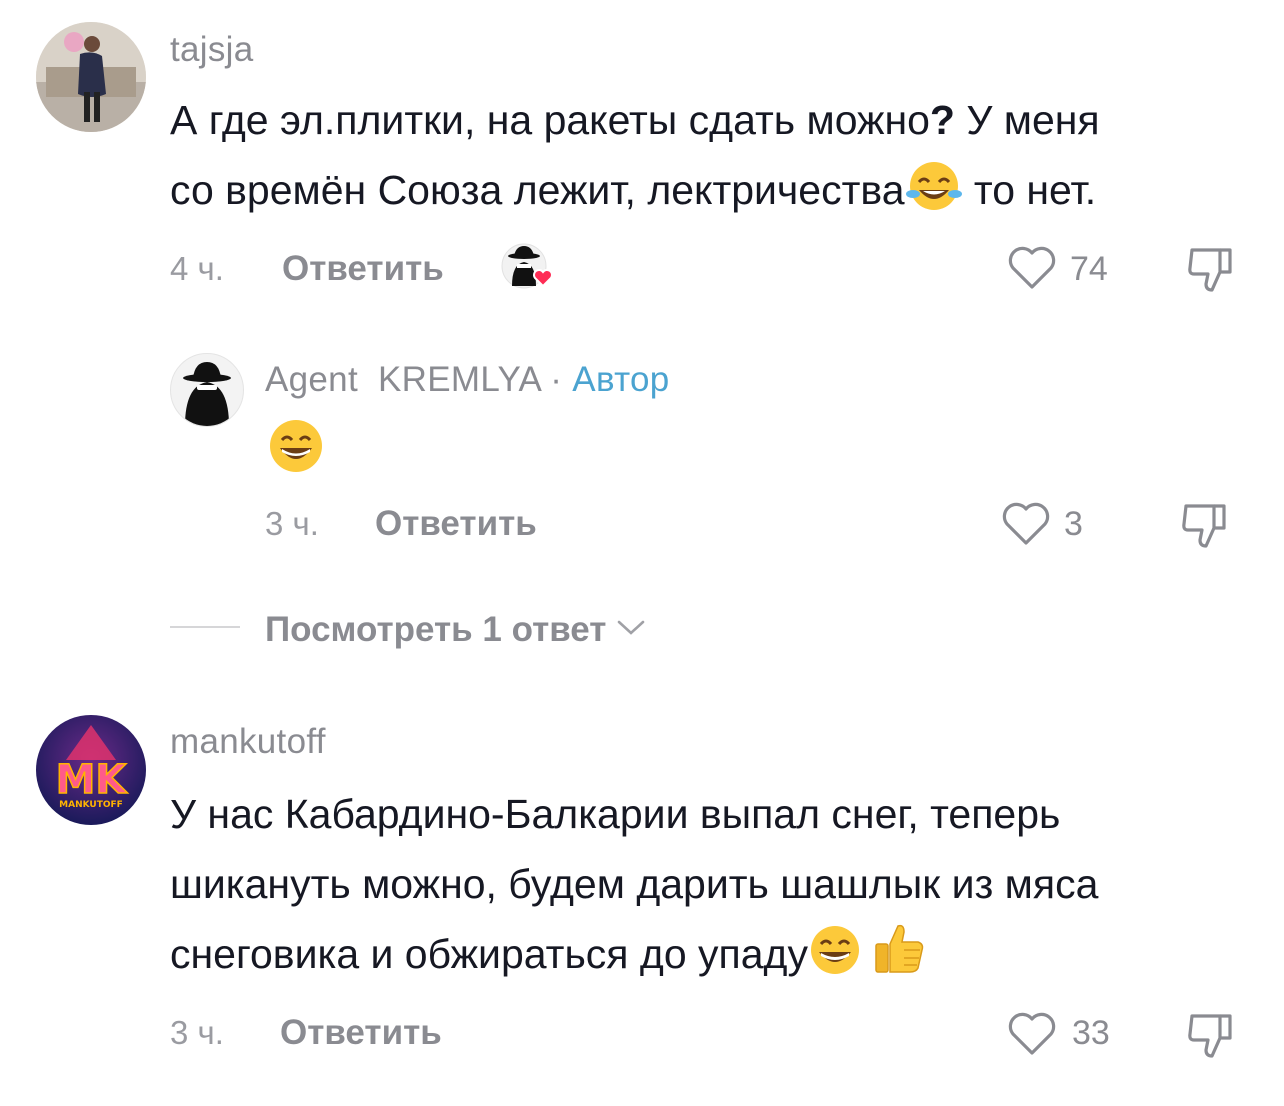  I want to click on comment-username: Agent KREMLYA · Автор, so click(467, 380).